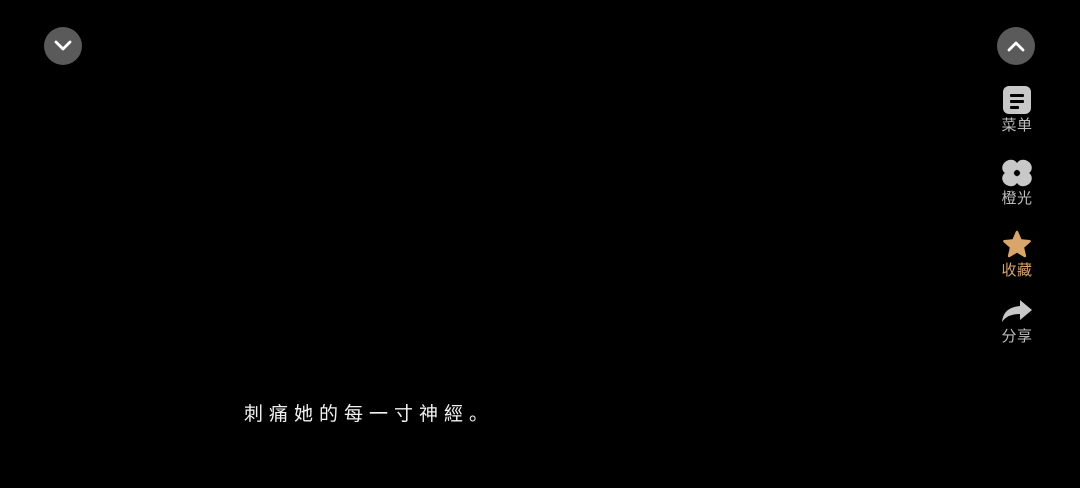 Image resolution: width=1080 pixels, height=488 pixels. What do you see at coordinates (1017, 245) in the screenshot?
I see `star-icon` at bounding box center [1017, 245].